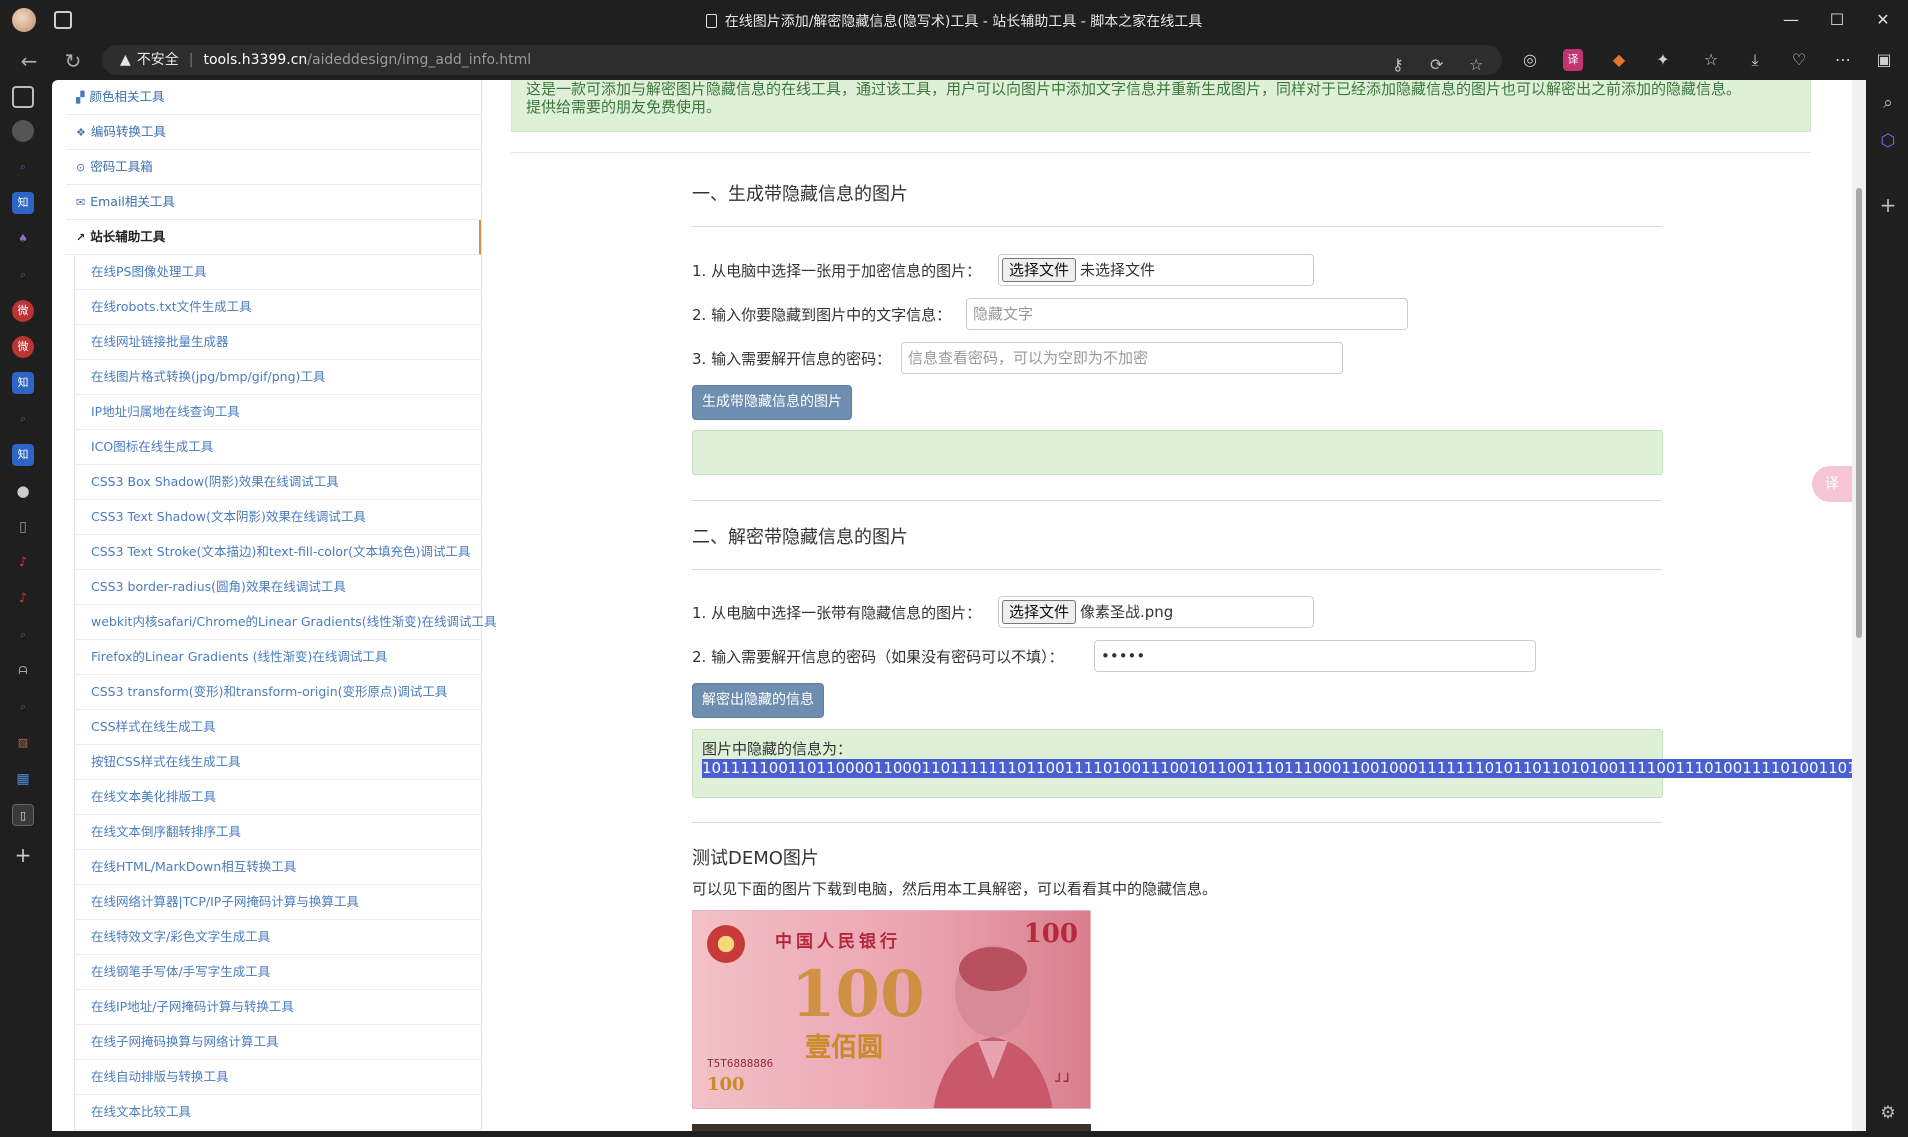 This screenshot has width=1908, height=1137. I want to click on document-tab-icon: ▯, so click(23, 527).